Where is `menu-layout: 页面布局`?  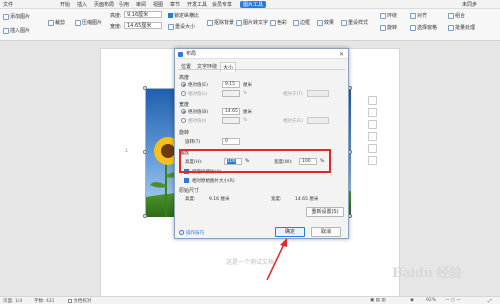
menu-layout: 页面布局 is located at coordinates (104, 4).